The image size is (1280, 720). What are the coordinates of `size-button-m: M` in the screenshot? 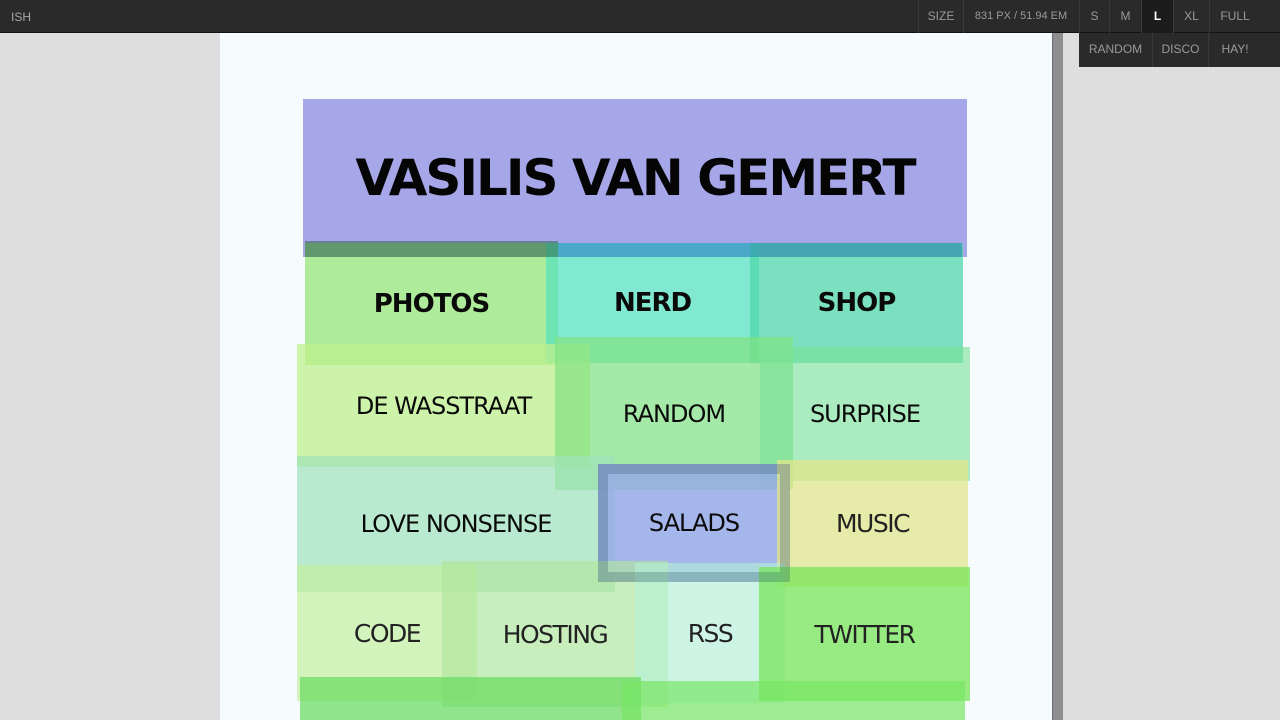 It's located at (1125, 16).